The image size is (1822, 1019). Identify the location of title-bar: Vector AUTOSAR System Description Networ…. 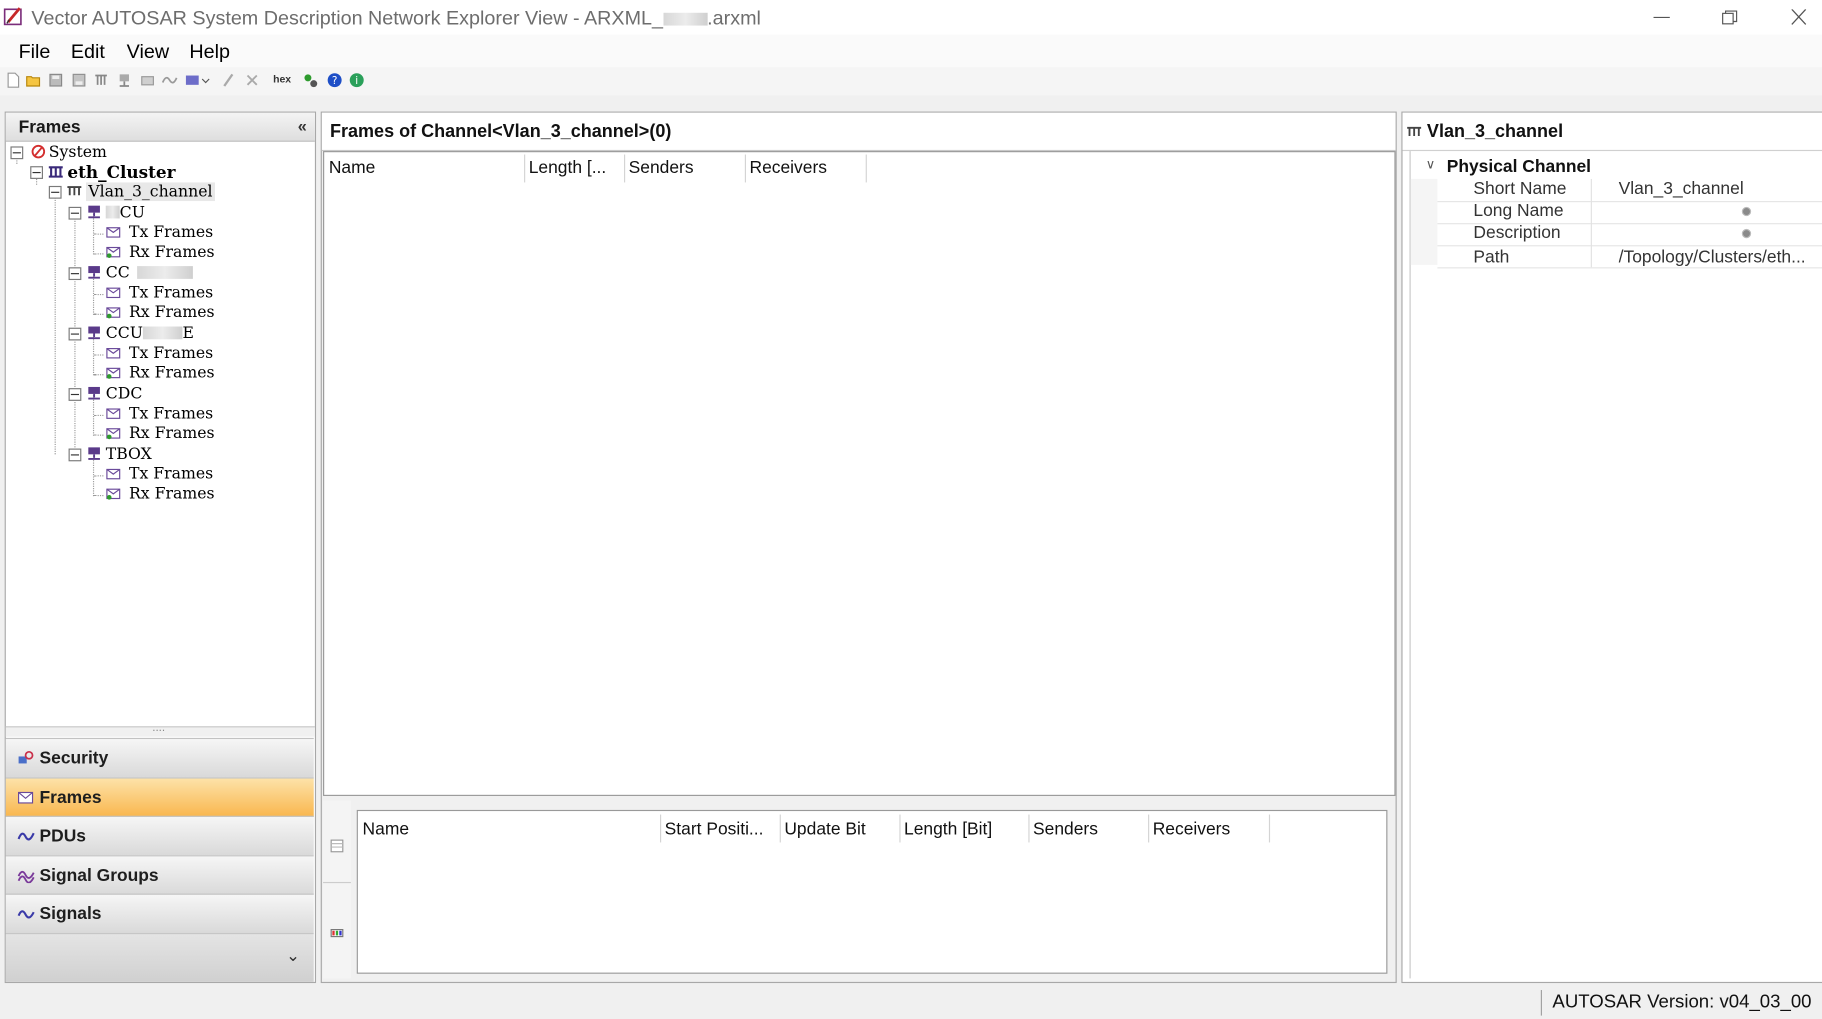
(911, 17).